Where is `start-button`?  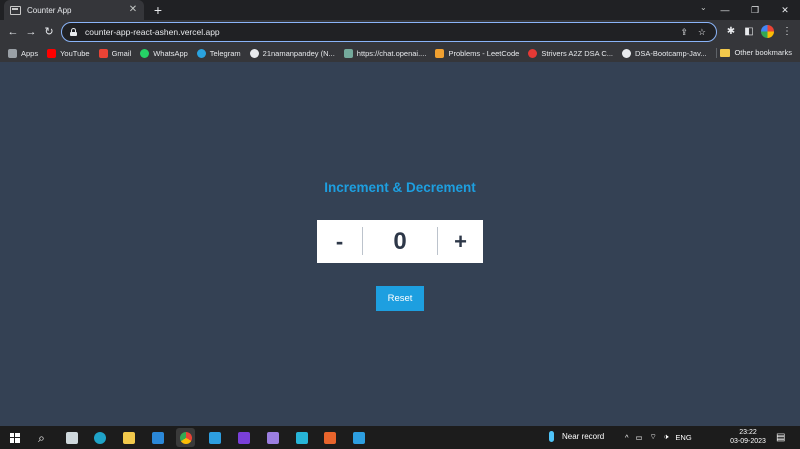 start-button is located at coordinates (14, 437).